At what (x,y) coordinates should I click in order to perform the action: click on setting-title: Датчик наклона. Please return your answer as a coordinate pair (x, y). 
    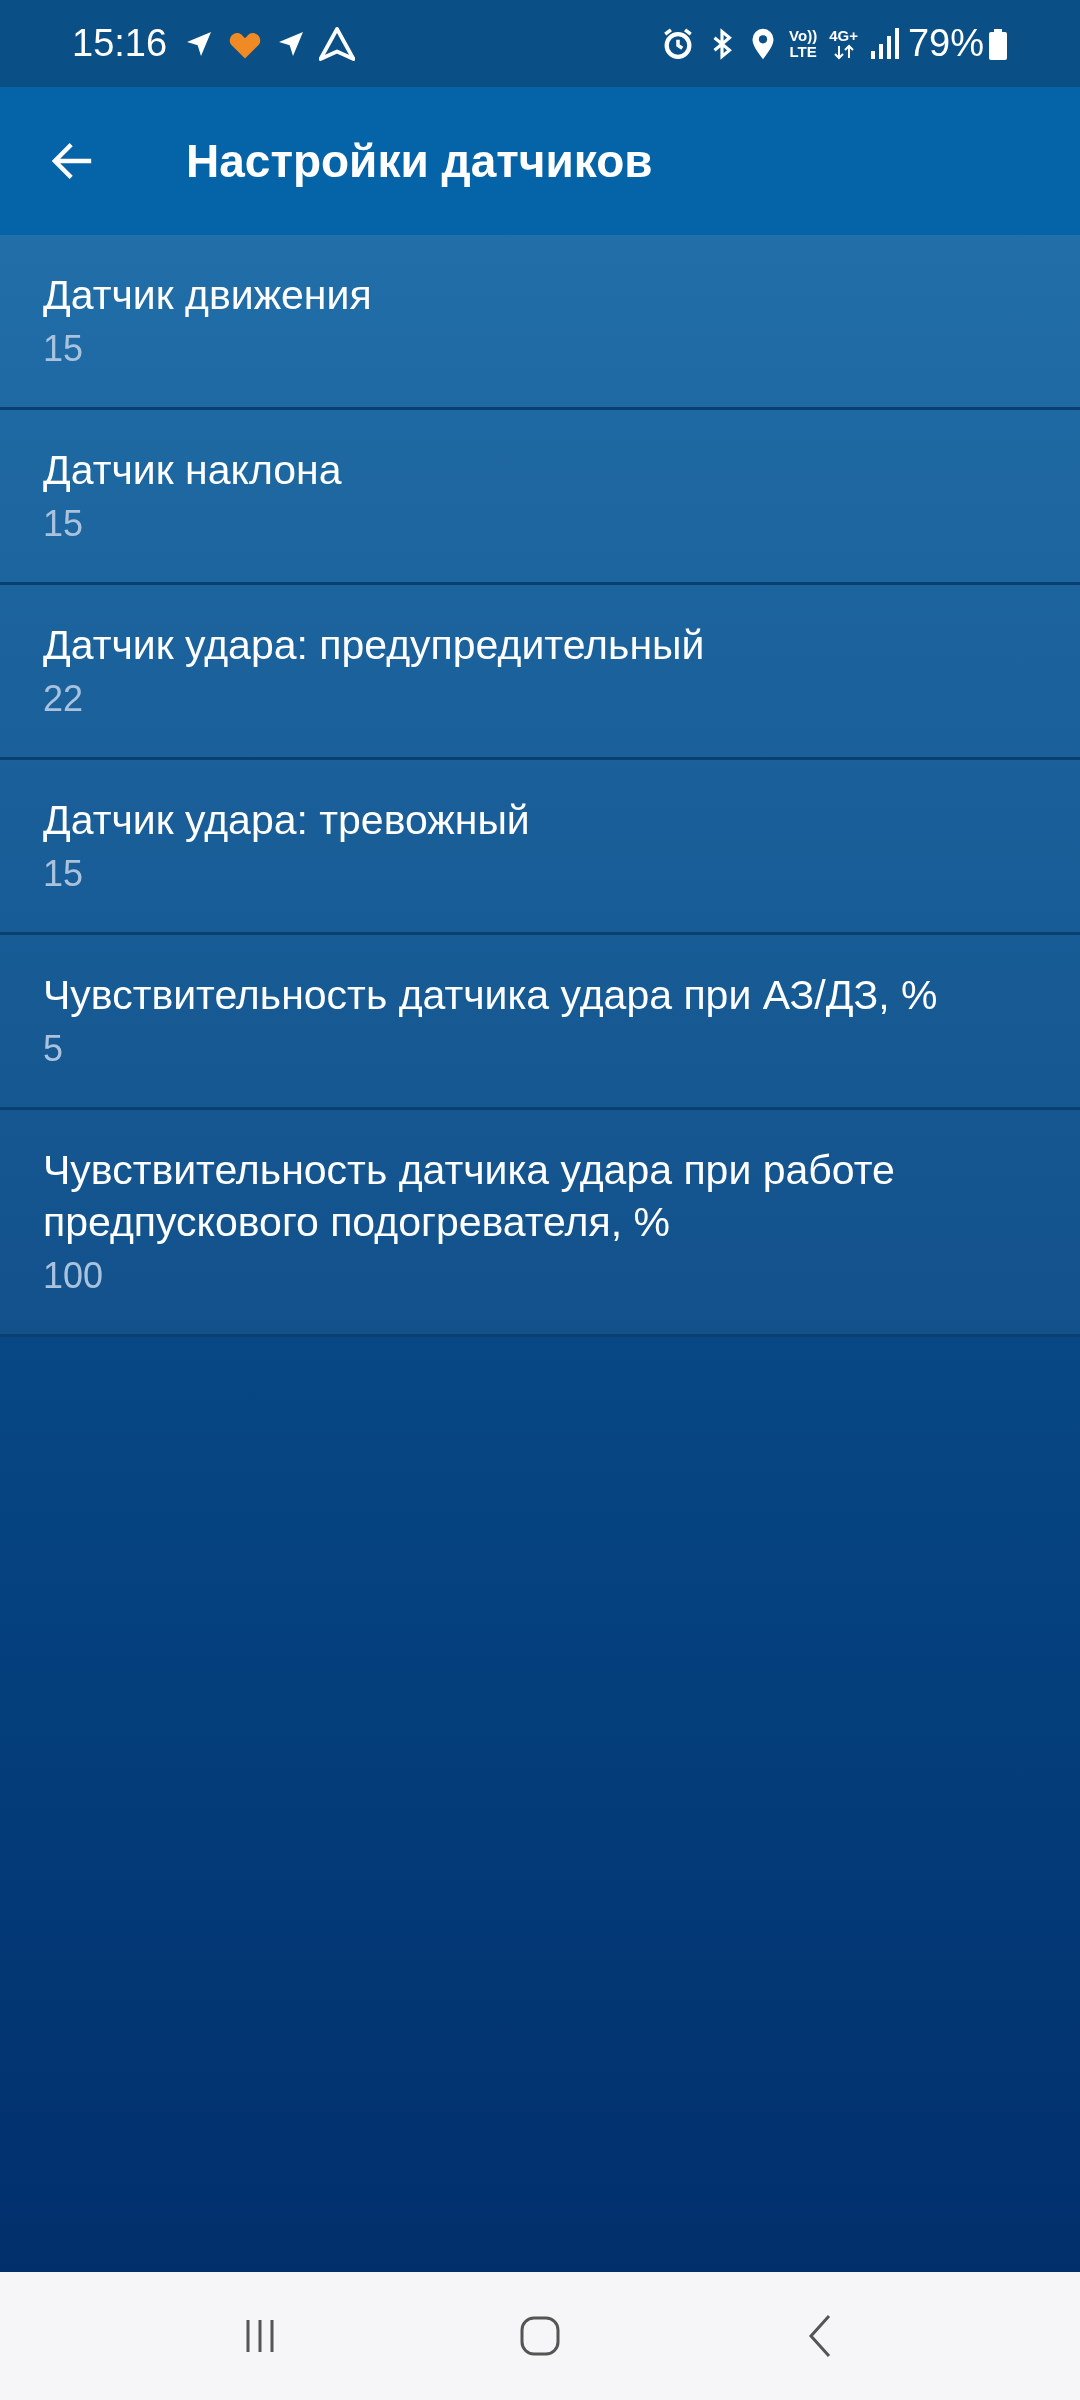
    Looking at the image, I should click on (193, 470).